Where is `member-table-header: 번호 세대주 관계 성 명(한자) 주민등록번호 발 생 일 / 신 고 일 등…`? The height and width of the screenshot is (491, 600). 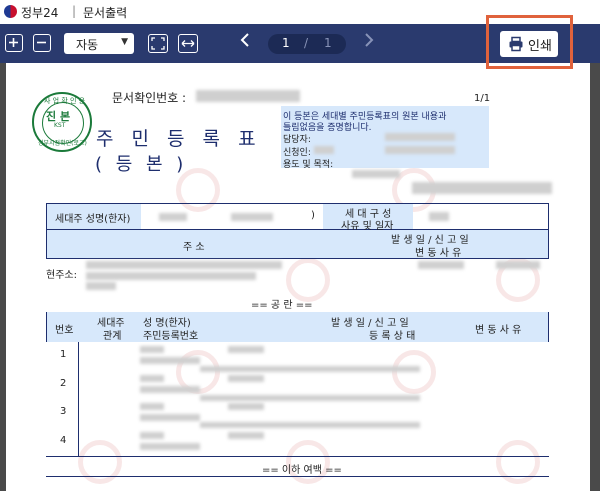 member-table-header: 번호 세대주 관계 성 명(한자) 주민등록번호 발 생 일 / 신 고 일 등… is located at coordinates (297, 327).